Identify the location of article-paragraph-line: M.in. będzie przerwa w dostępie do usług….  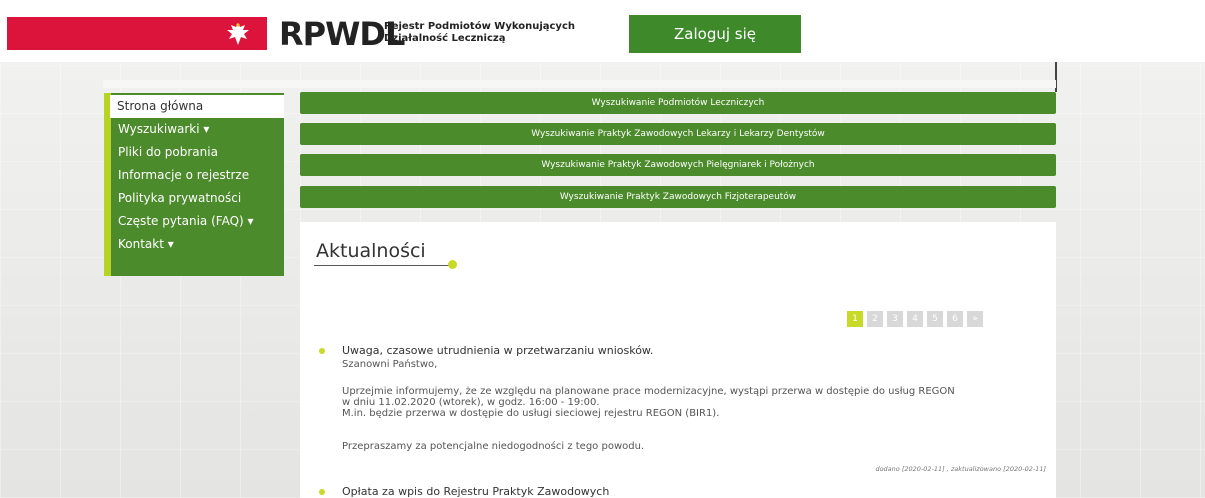
(531, 413).